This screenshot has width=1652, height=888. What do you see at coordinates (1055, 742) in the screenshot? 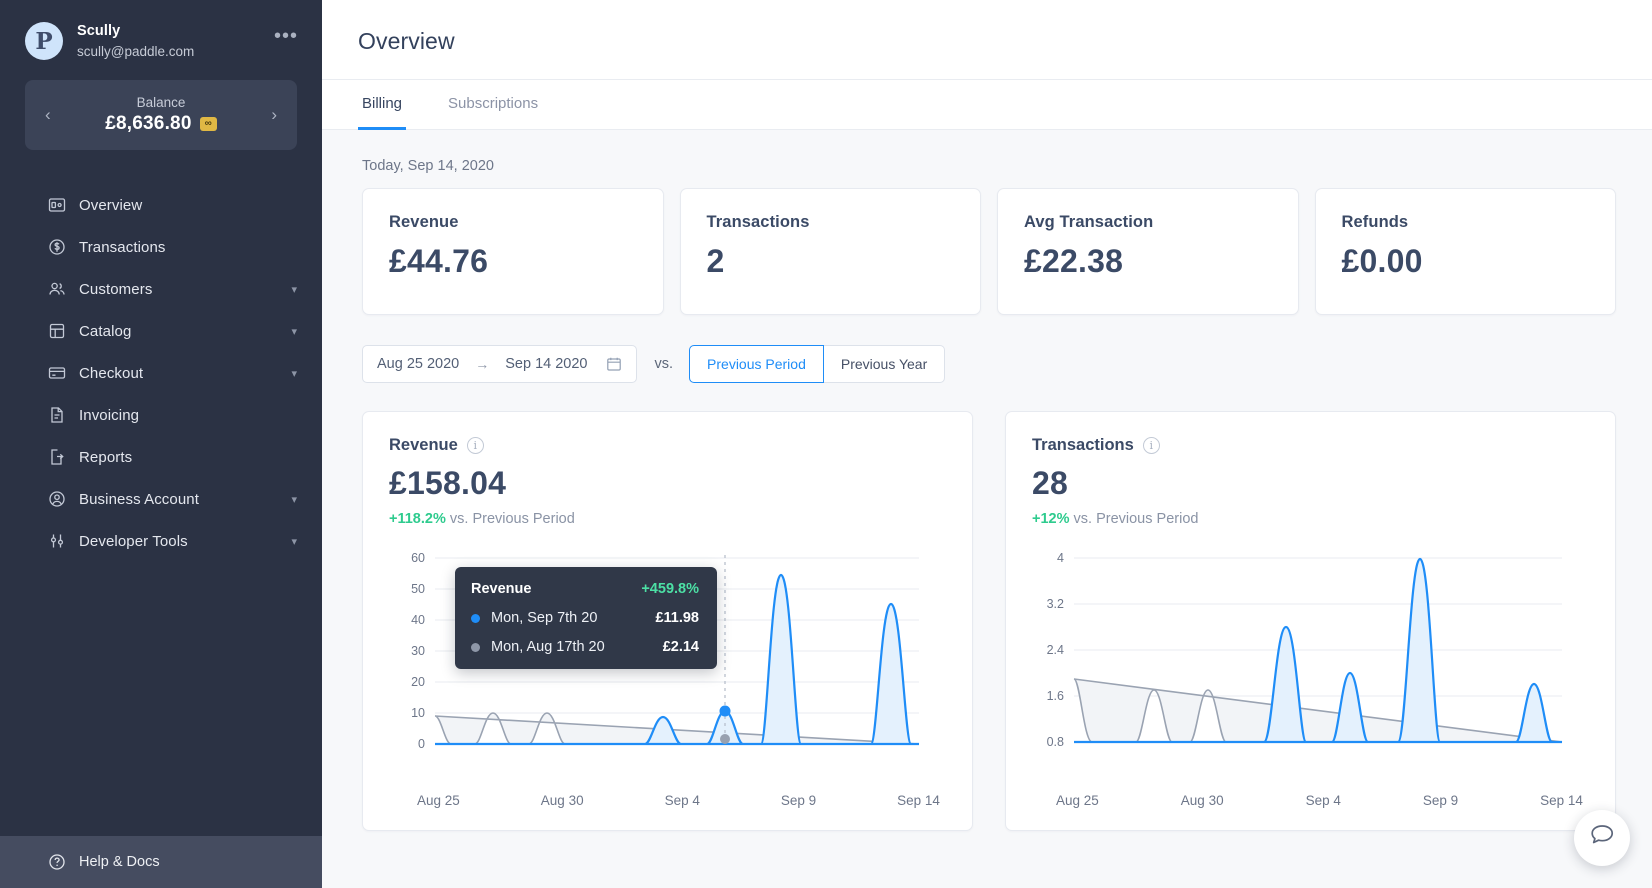
I see `svg-text: 0.8` at bounding box center [1055, 742].